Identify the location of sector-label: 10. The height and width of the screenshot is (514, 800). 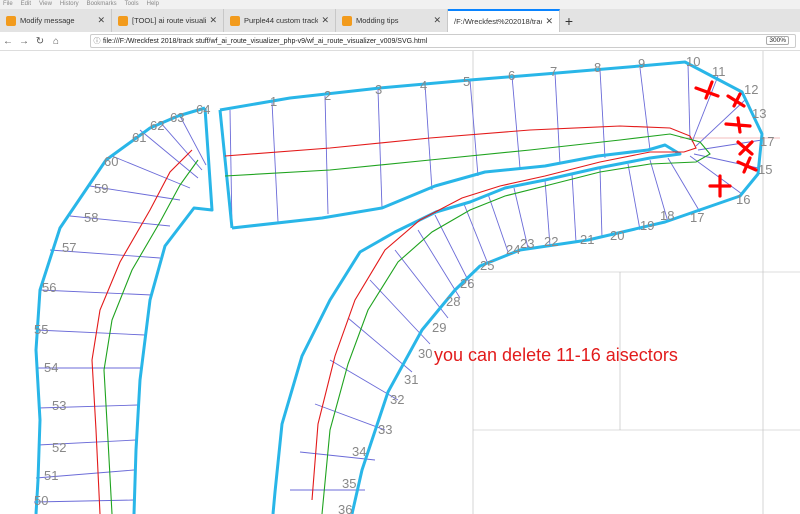
(693, 61).